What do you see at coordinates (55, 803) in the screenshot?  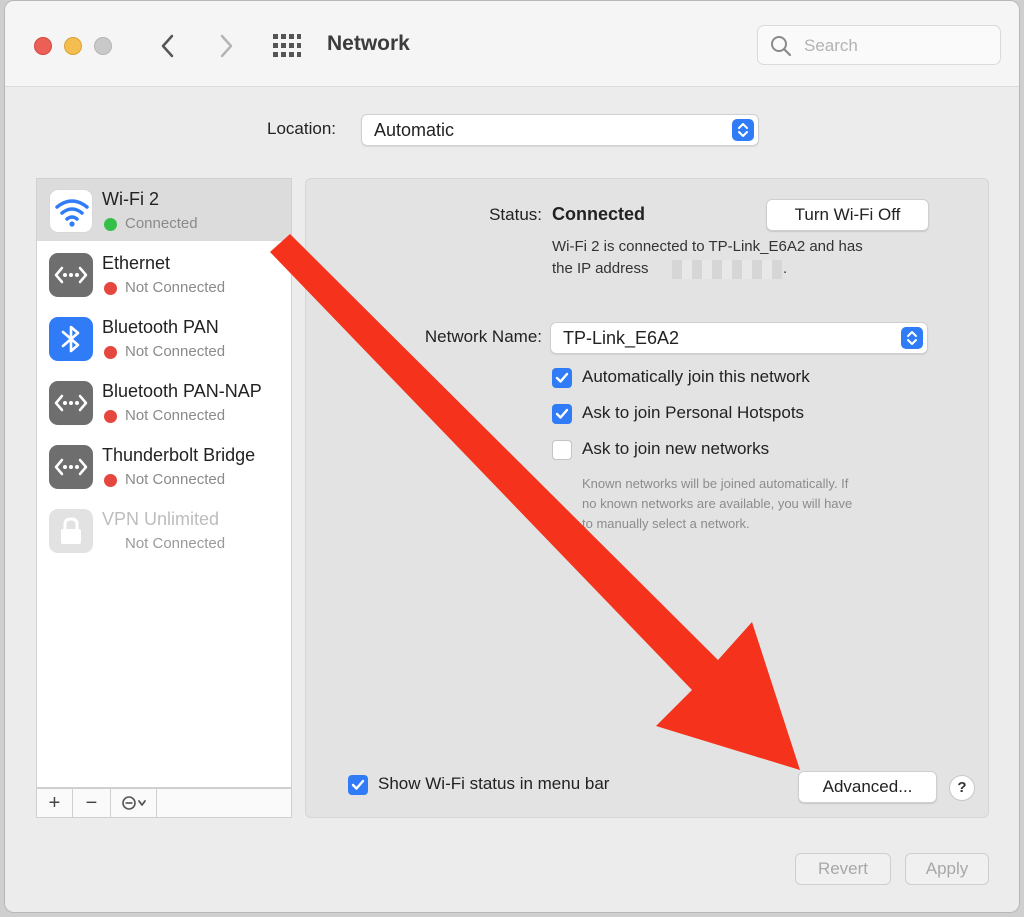 I see `add-service-button: +` at bounding box center [55, 803].